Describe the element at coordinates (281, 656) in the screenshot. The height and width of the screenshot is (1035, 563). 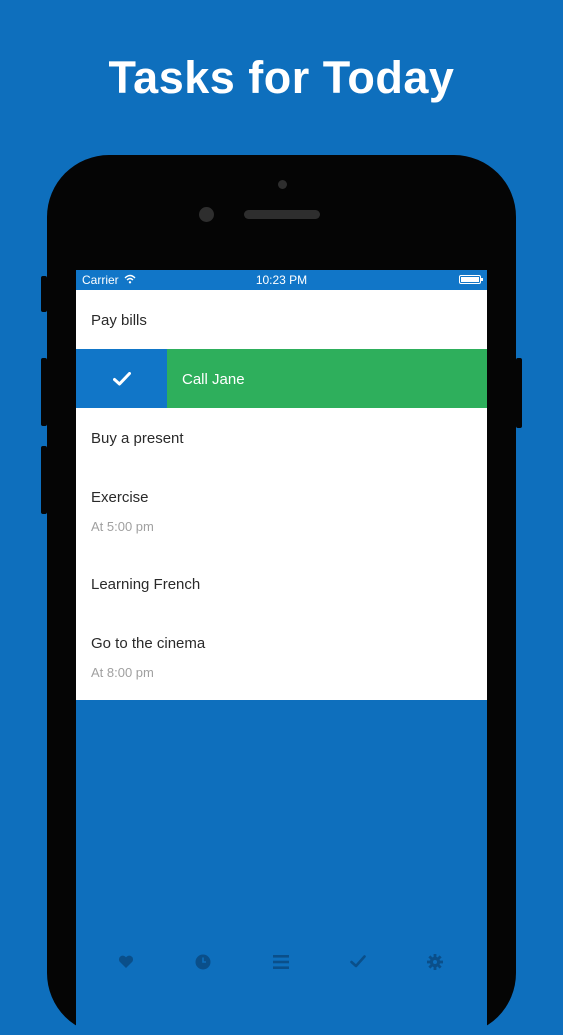
I see `task-row: Go to the cinema At 8:00 pm` at that location.